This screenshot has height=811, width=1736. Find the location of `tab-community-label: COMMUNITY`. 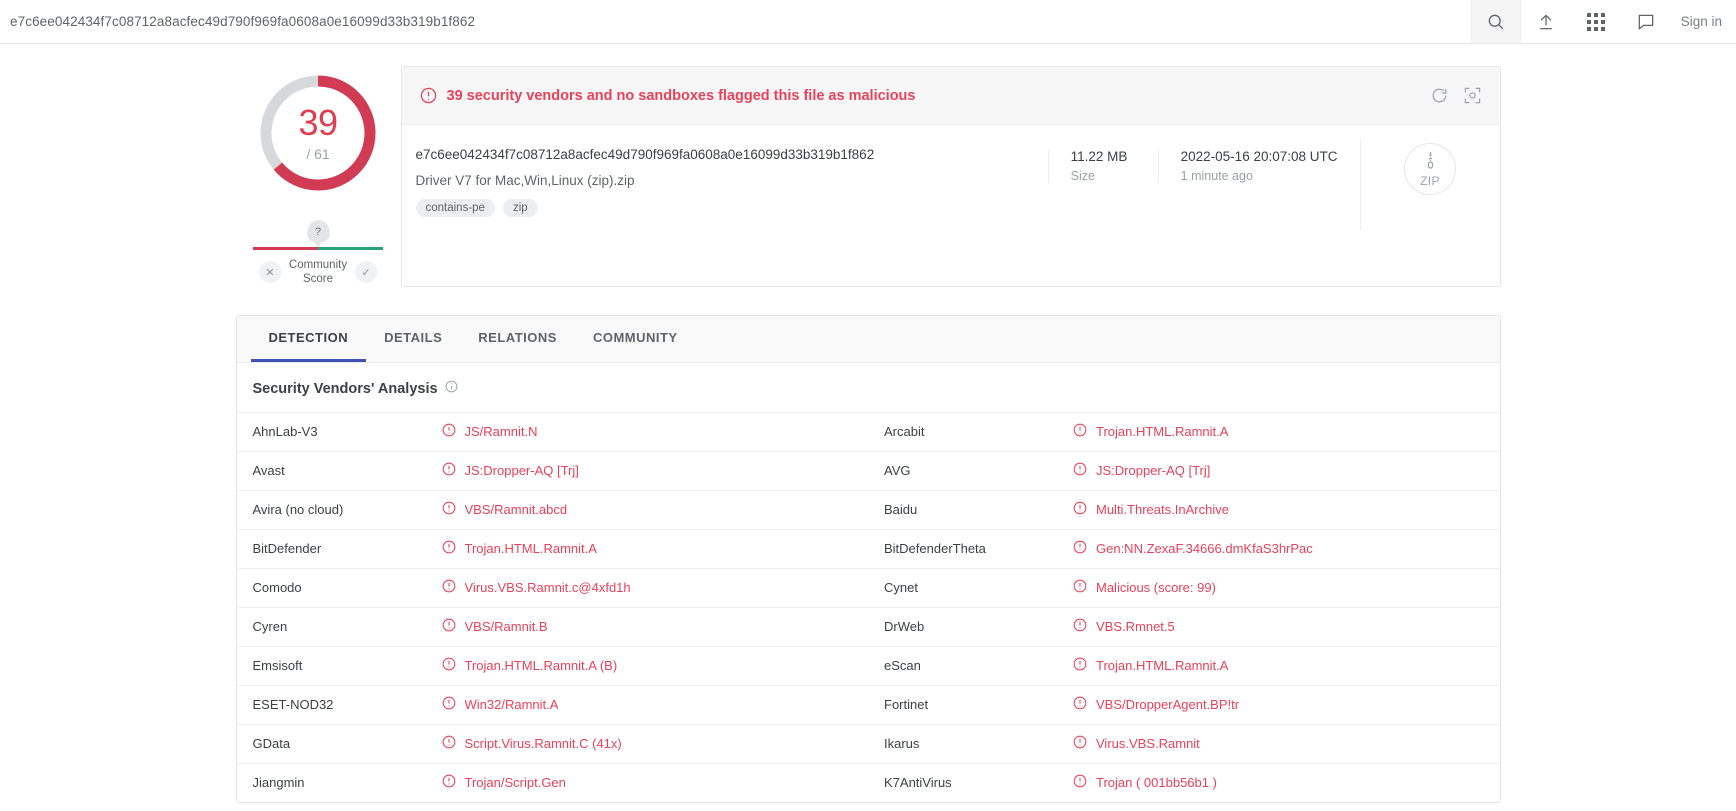

tab-community-label: COMMUNITY is located at coordinates (635, 337).